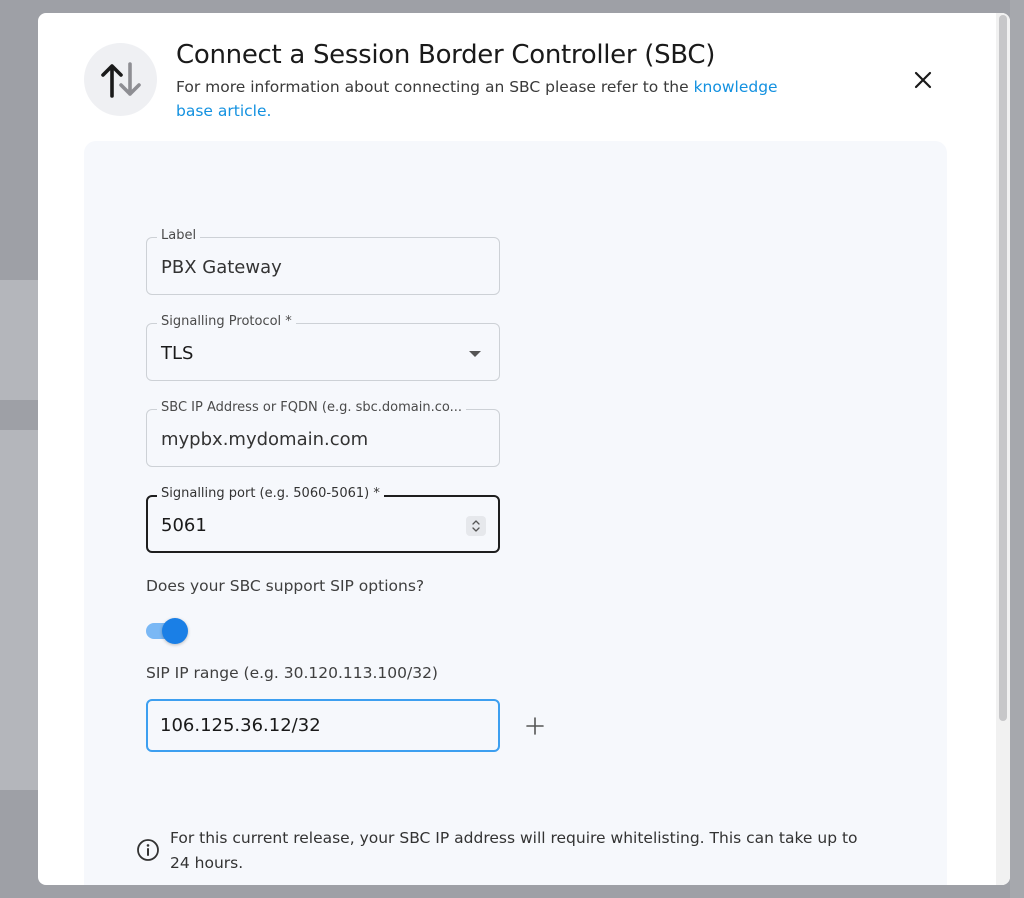 Image resolution: width=1024 pixels, height=898 pixels. I want to click on sip-ip-range-label: SIP IP range (e.g. 30.120.113.100/32), so click(292, 673).